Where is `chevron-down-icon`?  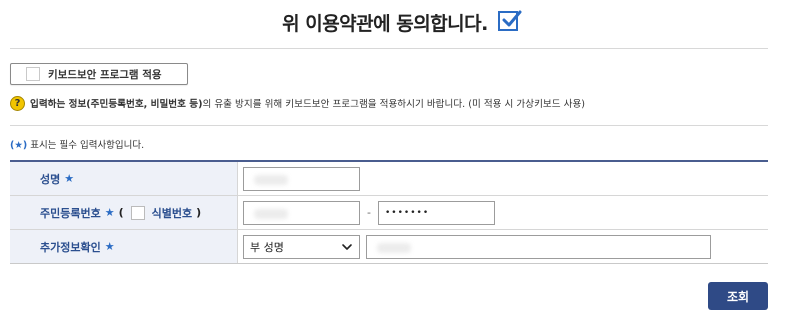
chevron-down-icon is located at coordinates (347, 246).